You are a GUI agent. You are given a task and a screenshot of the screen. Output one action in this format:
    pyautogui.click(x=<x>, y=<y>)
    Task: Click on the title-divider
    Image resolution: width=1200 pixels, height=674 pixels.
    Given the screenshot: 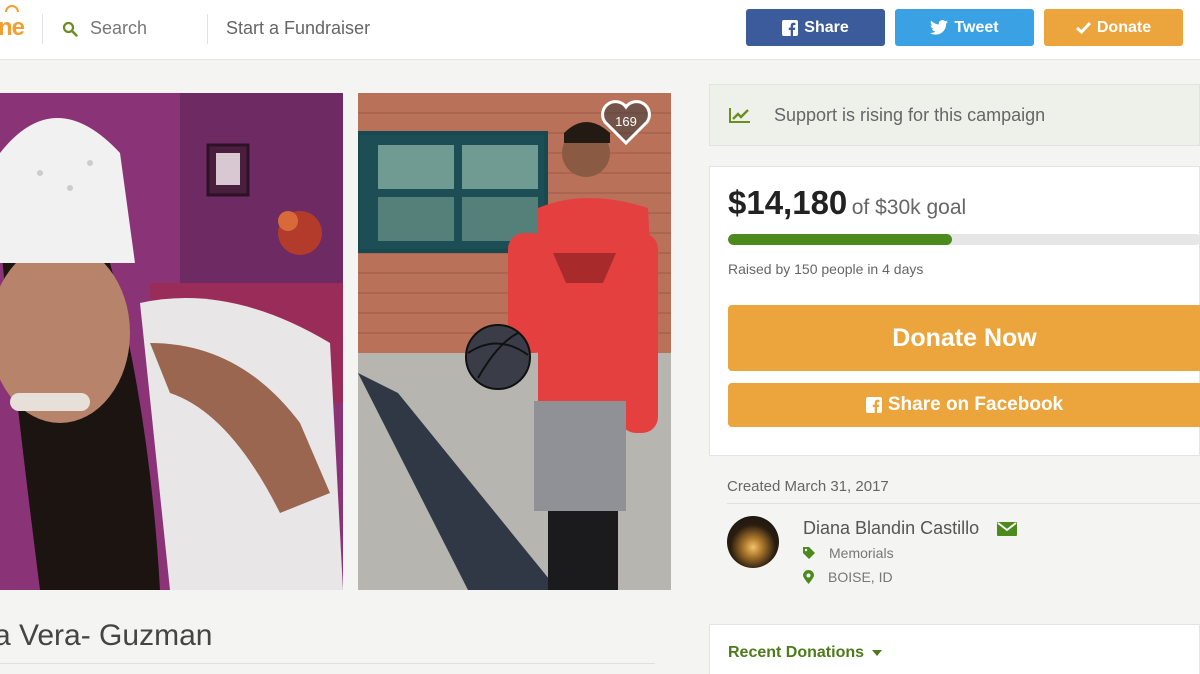 What is the action you would take?
    pyautogui.click(x=327, y=663)
    